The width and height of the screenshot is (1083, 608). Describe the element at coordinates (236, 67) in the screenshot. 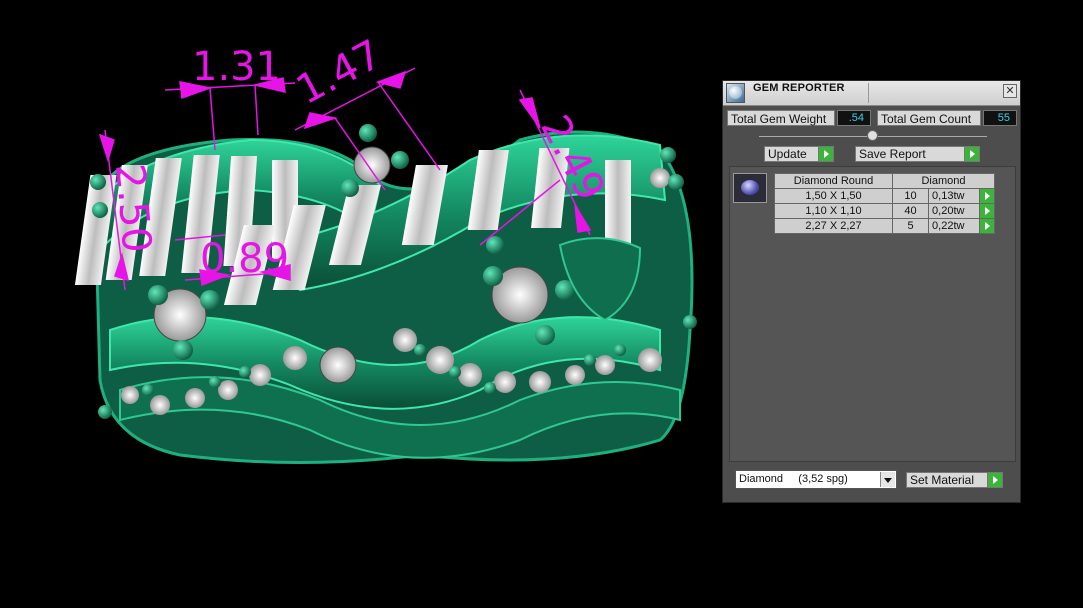

I see `dimension-label: 1.31` at that location.